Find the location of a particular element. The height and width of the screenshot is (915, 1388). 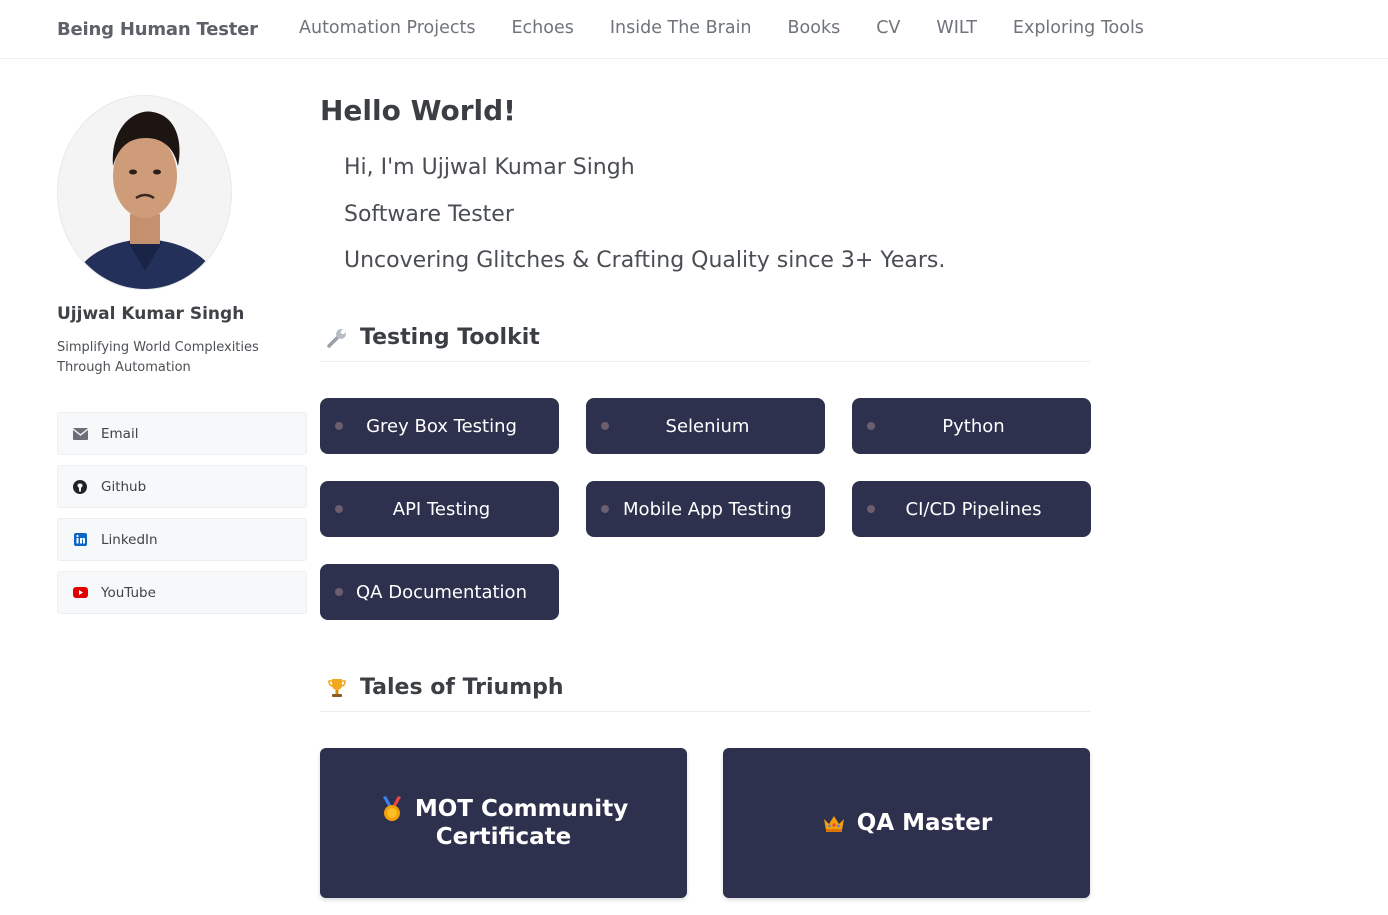

email-link: Email is located at coordinates (182, 433).